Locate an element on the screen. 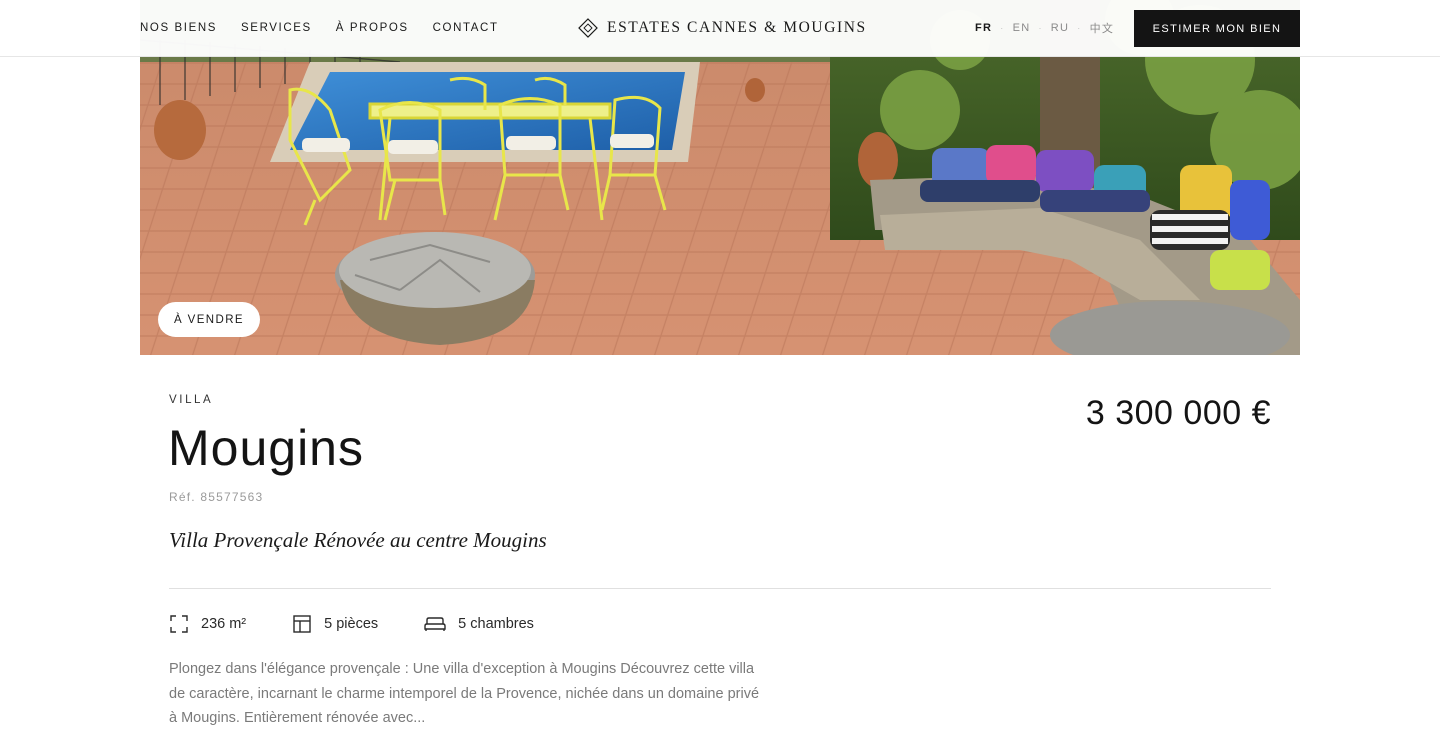 This screenshot has width=1440, height=754. feature-rooms-value: 5 pièces is located at coordinates (351, 624).